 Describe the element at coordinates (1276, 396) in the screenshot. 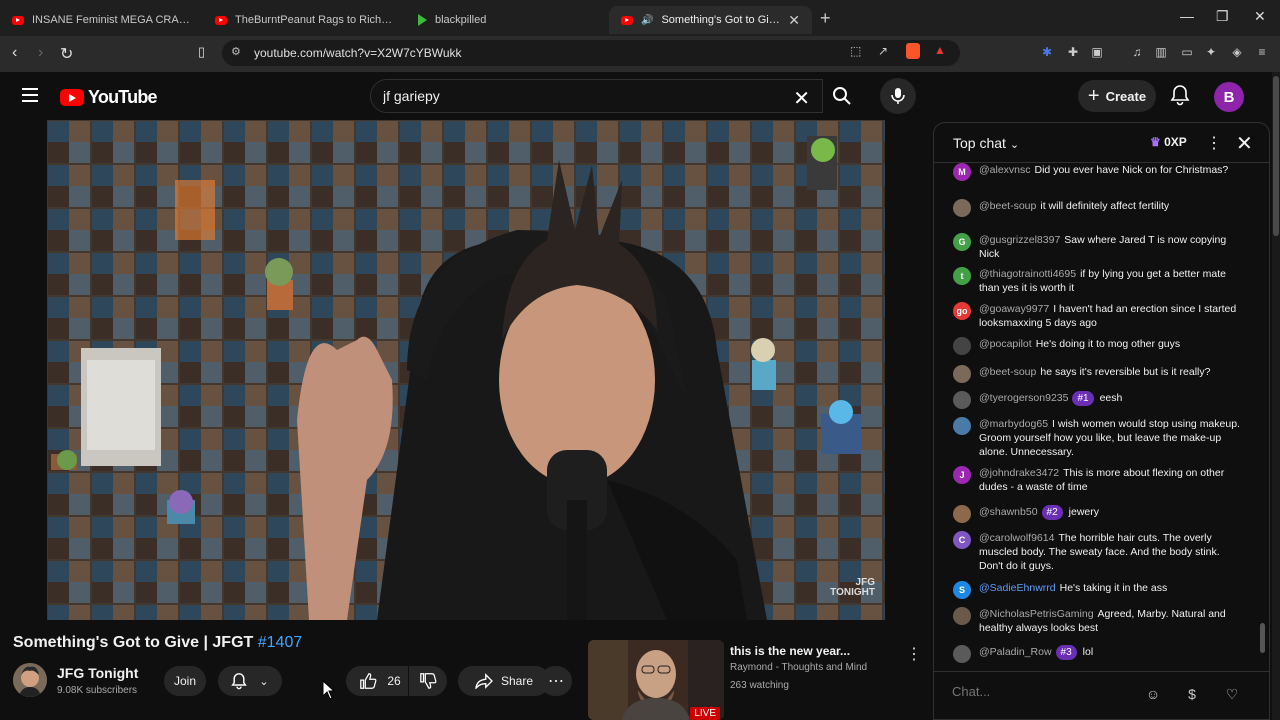

I see `page-scrollbar` at that location.